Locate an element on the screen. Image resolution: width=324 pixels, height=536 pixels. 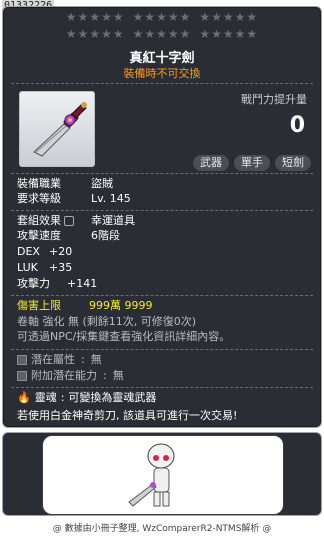
level-row: 要求等級 Lv. 145 is located at coordinates (74, 198).